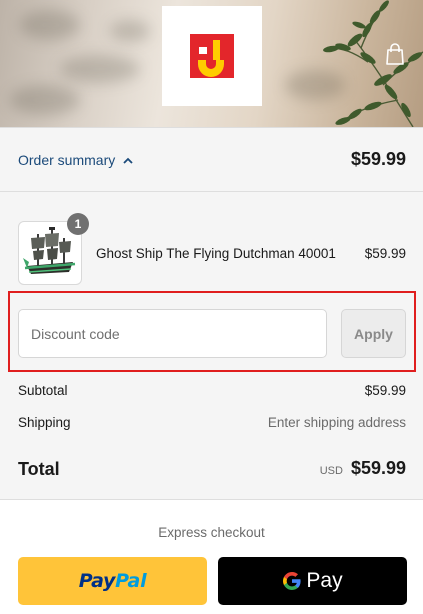 This screenshot has height=614, width=423. Describe the element at coordinates (395, 54) in the screenshot. I see `shopping-bag-icon` at that location.